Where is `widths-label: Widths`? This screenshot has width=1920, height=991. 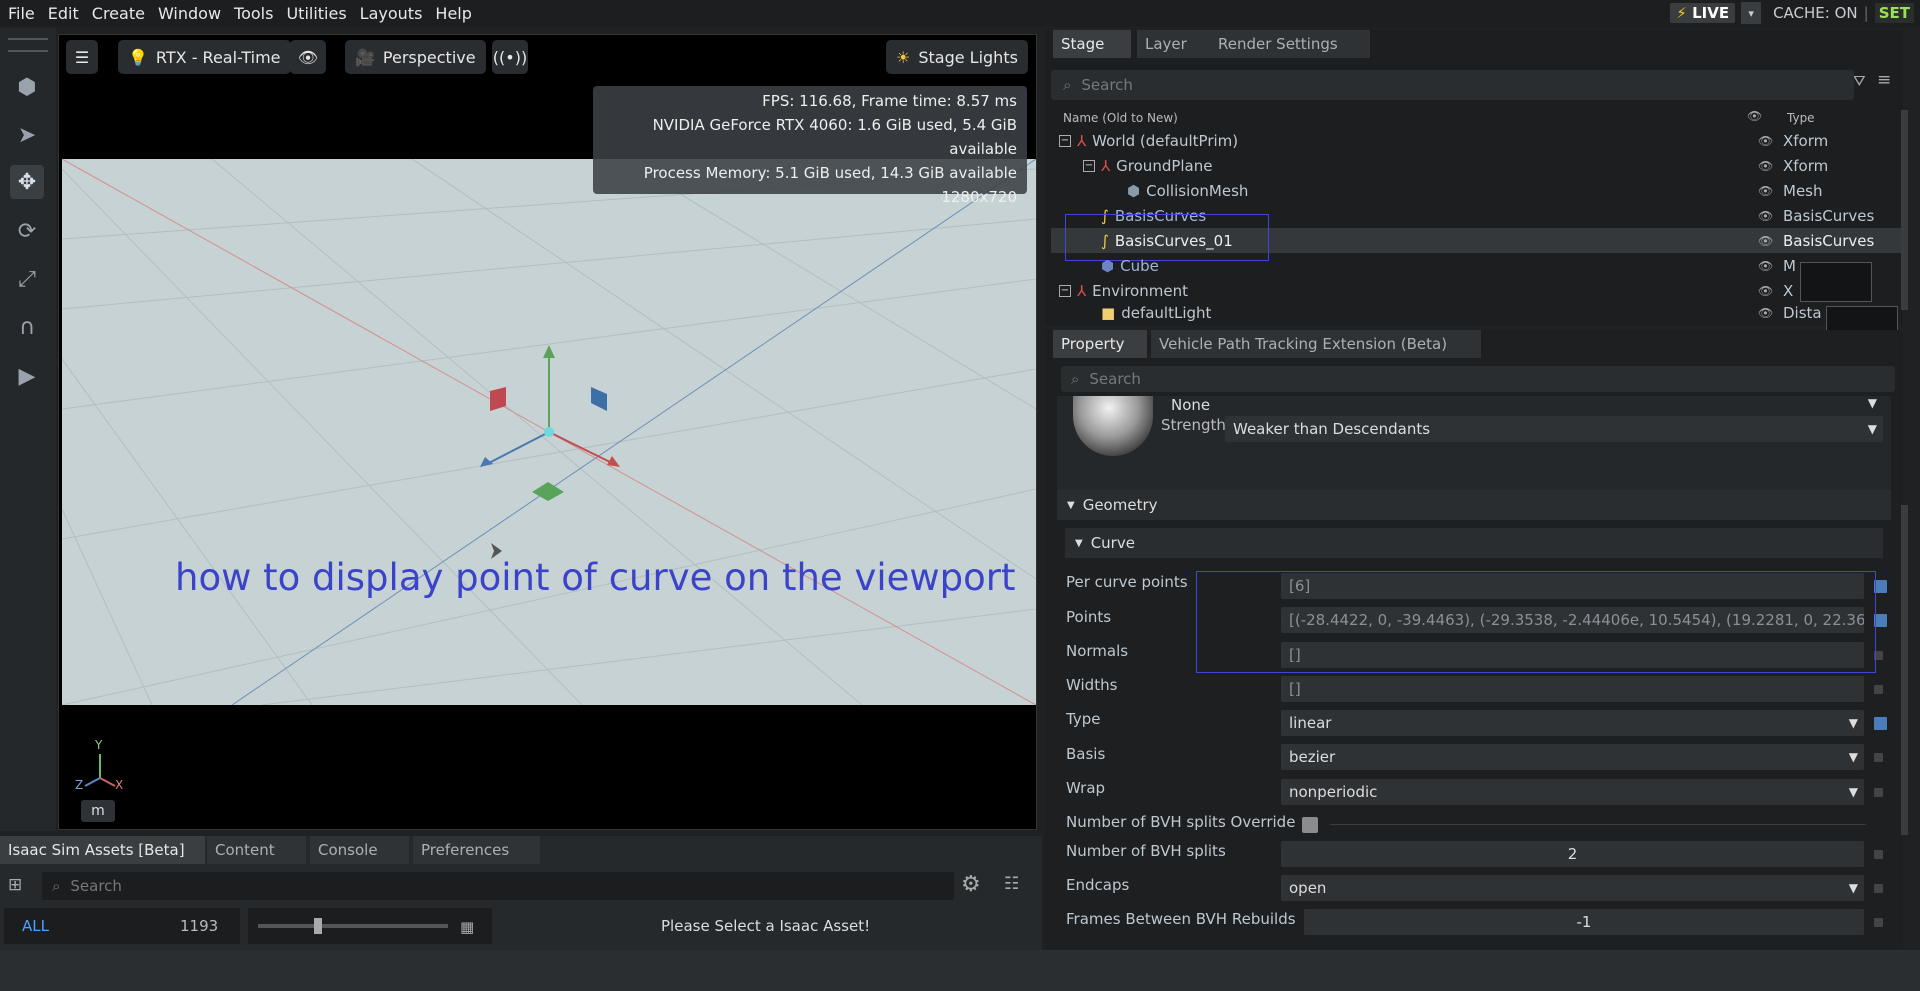
widths-label: Widths is located at coordinates (1092, 685).